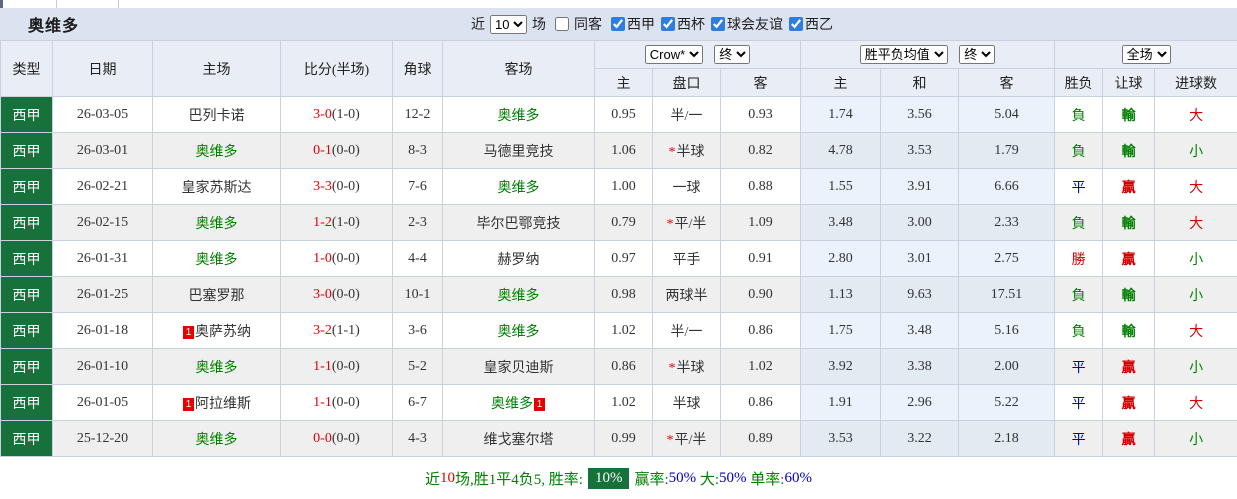 The height and width of the screenshot is (499, 1237). Describe the element at coordinates (673, 54) in the screenshot. I see `bookmaker-select: Crow*` at that location.